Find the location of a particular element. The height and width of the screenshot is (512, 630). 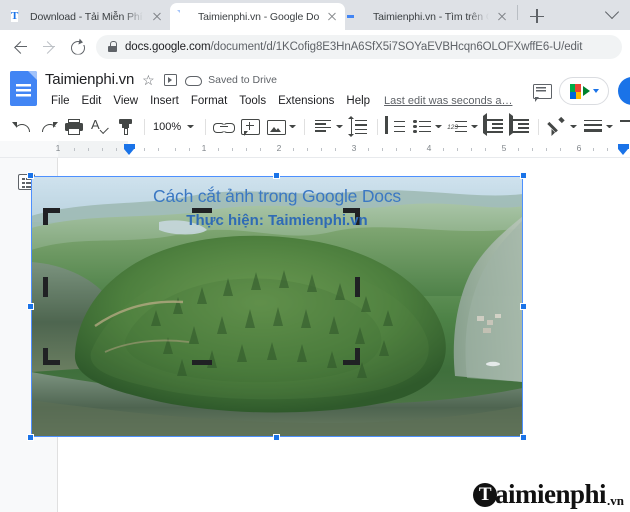

taimienphi-watermark: aimienphi .vn is located at coordinates (548, 494).